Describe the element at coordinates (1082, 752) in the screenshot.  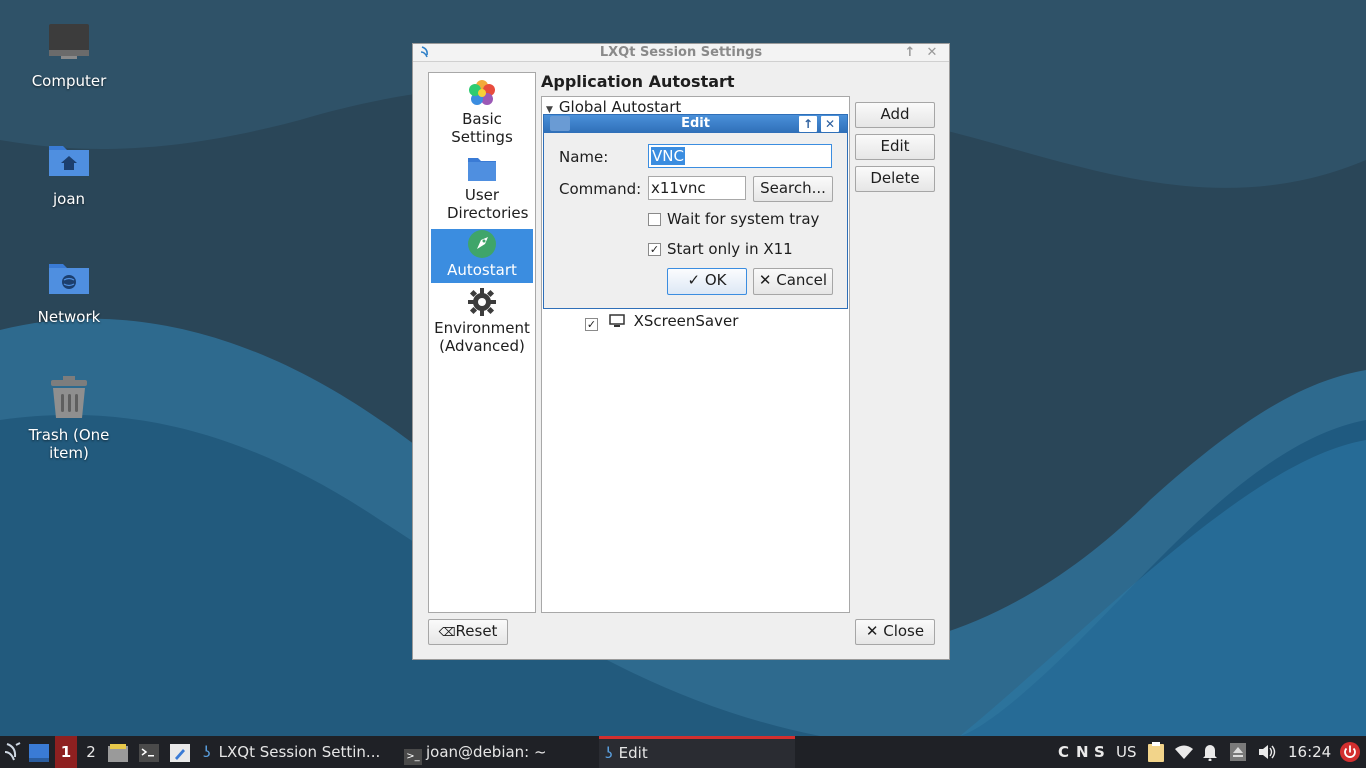
I see `indicator-n: N` at that location.